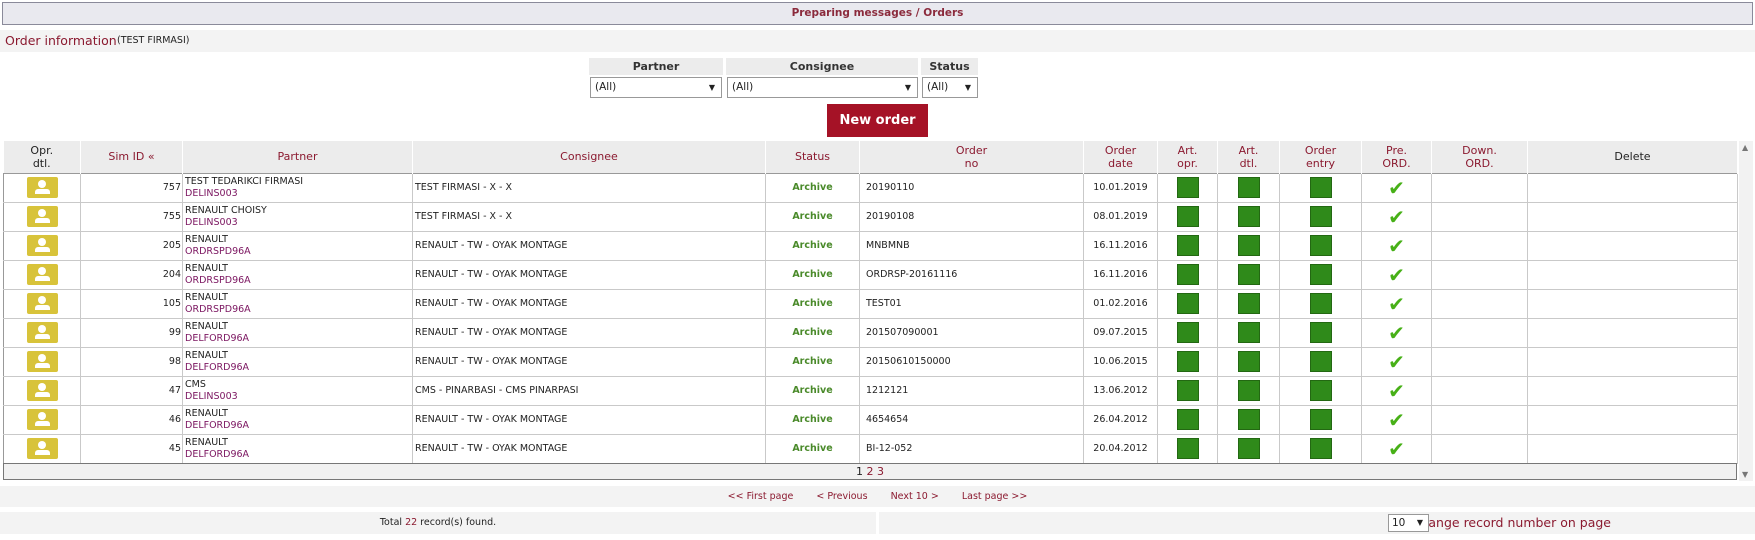 This screenshot has width=1755, height=540. Describe the element at coordinates (859, 471) in the screenshot. I see `page-1-link: 1` at that location.